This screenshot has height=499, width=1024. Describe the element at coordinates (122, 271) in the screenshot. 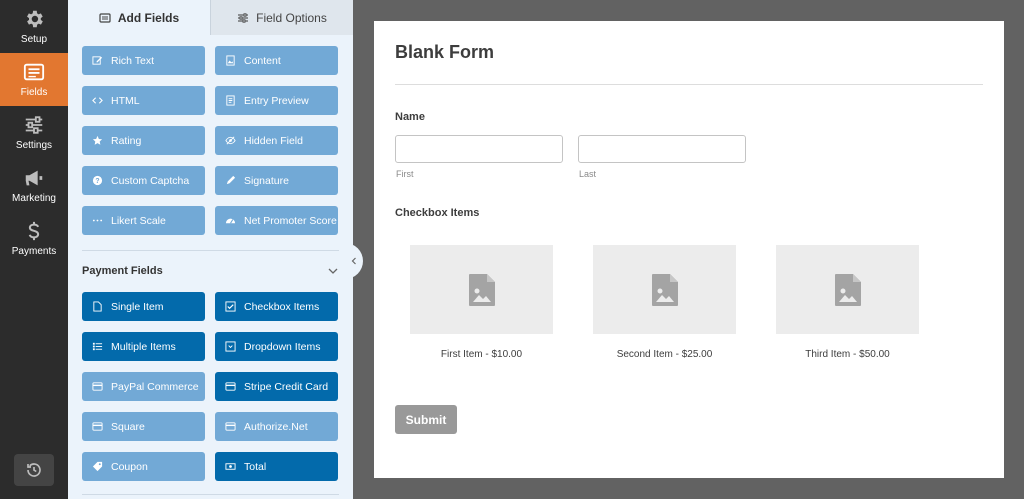

I see `payment-fields-title: Payment Fields` at that location.